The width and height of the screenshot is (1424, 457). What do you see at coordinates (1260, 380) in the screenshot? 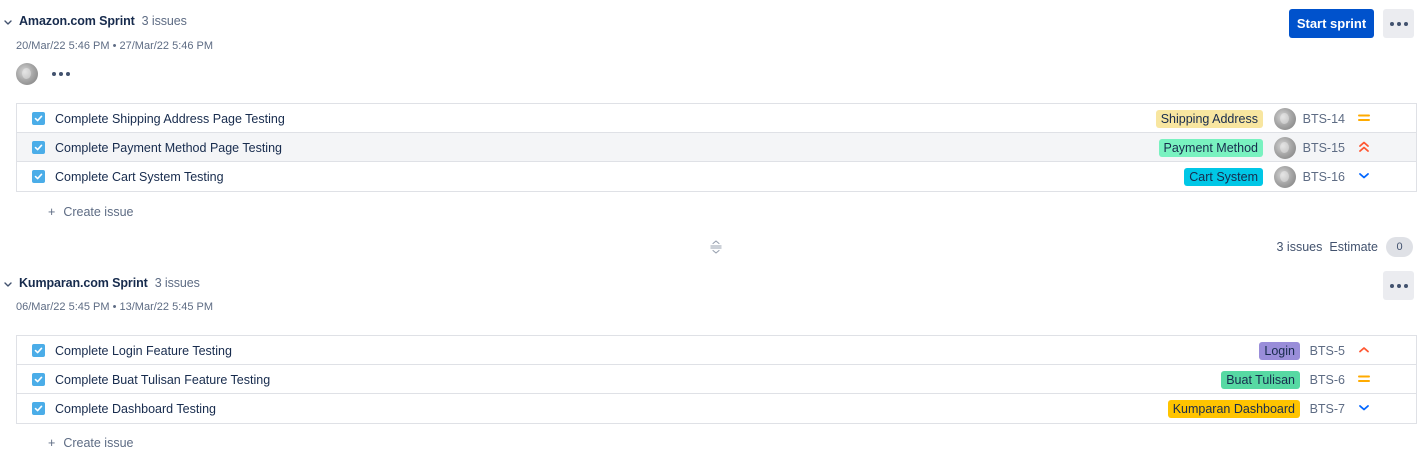
I see `epic-label: Buat Tulisan` at bounding box center [1260, 380].